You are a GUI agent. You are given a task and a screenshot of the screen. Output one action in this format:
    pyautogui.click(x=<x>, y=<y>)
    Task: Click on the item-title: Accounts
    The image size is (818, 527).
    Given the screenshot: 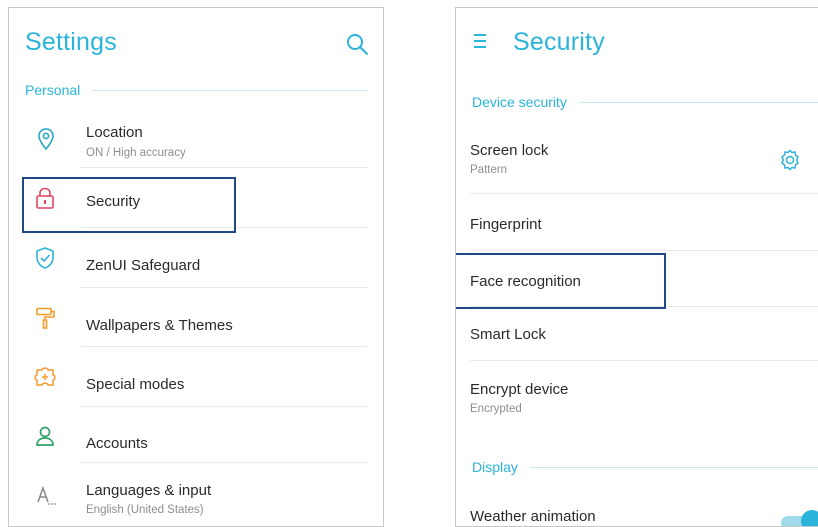 What is the action you would take?
    pyautogui.click(x=117, y=443)
    